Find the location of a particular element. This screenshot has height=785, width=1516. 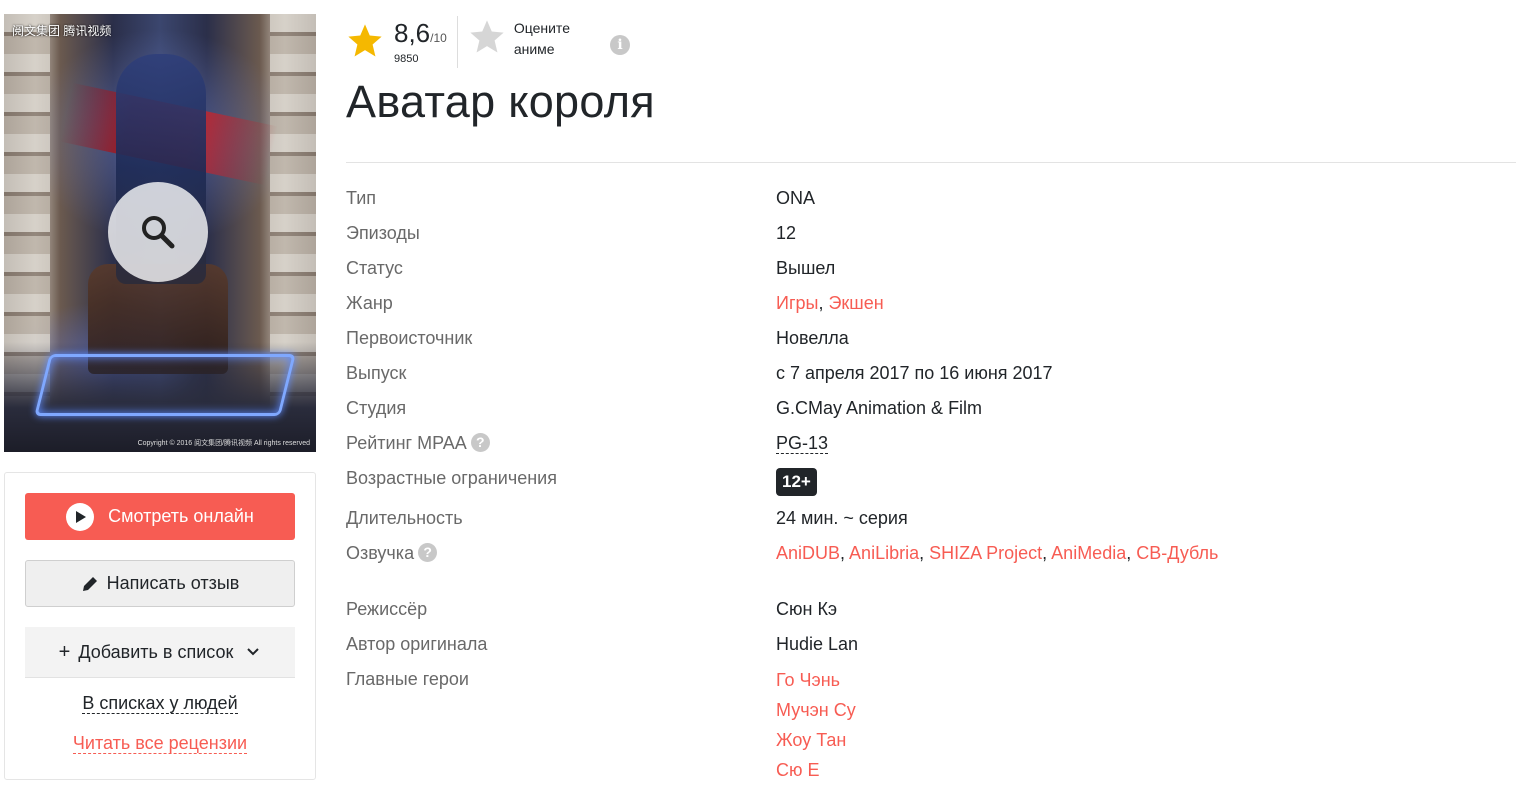

dubbing-link: AniLibria is located at coordinates (884, 553).